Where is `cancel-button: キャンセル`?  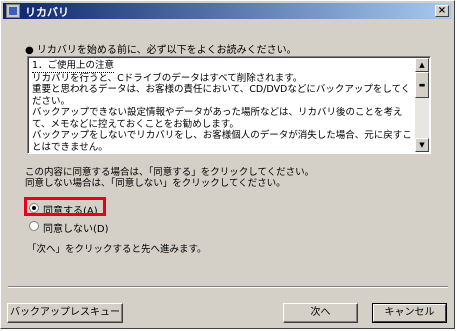
cancel-button: キャンセル is located at coordinates (409, 313).